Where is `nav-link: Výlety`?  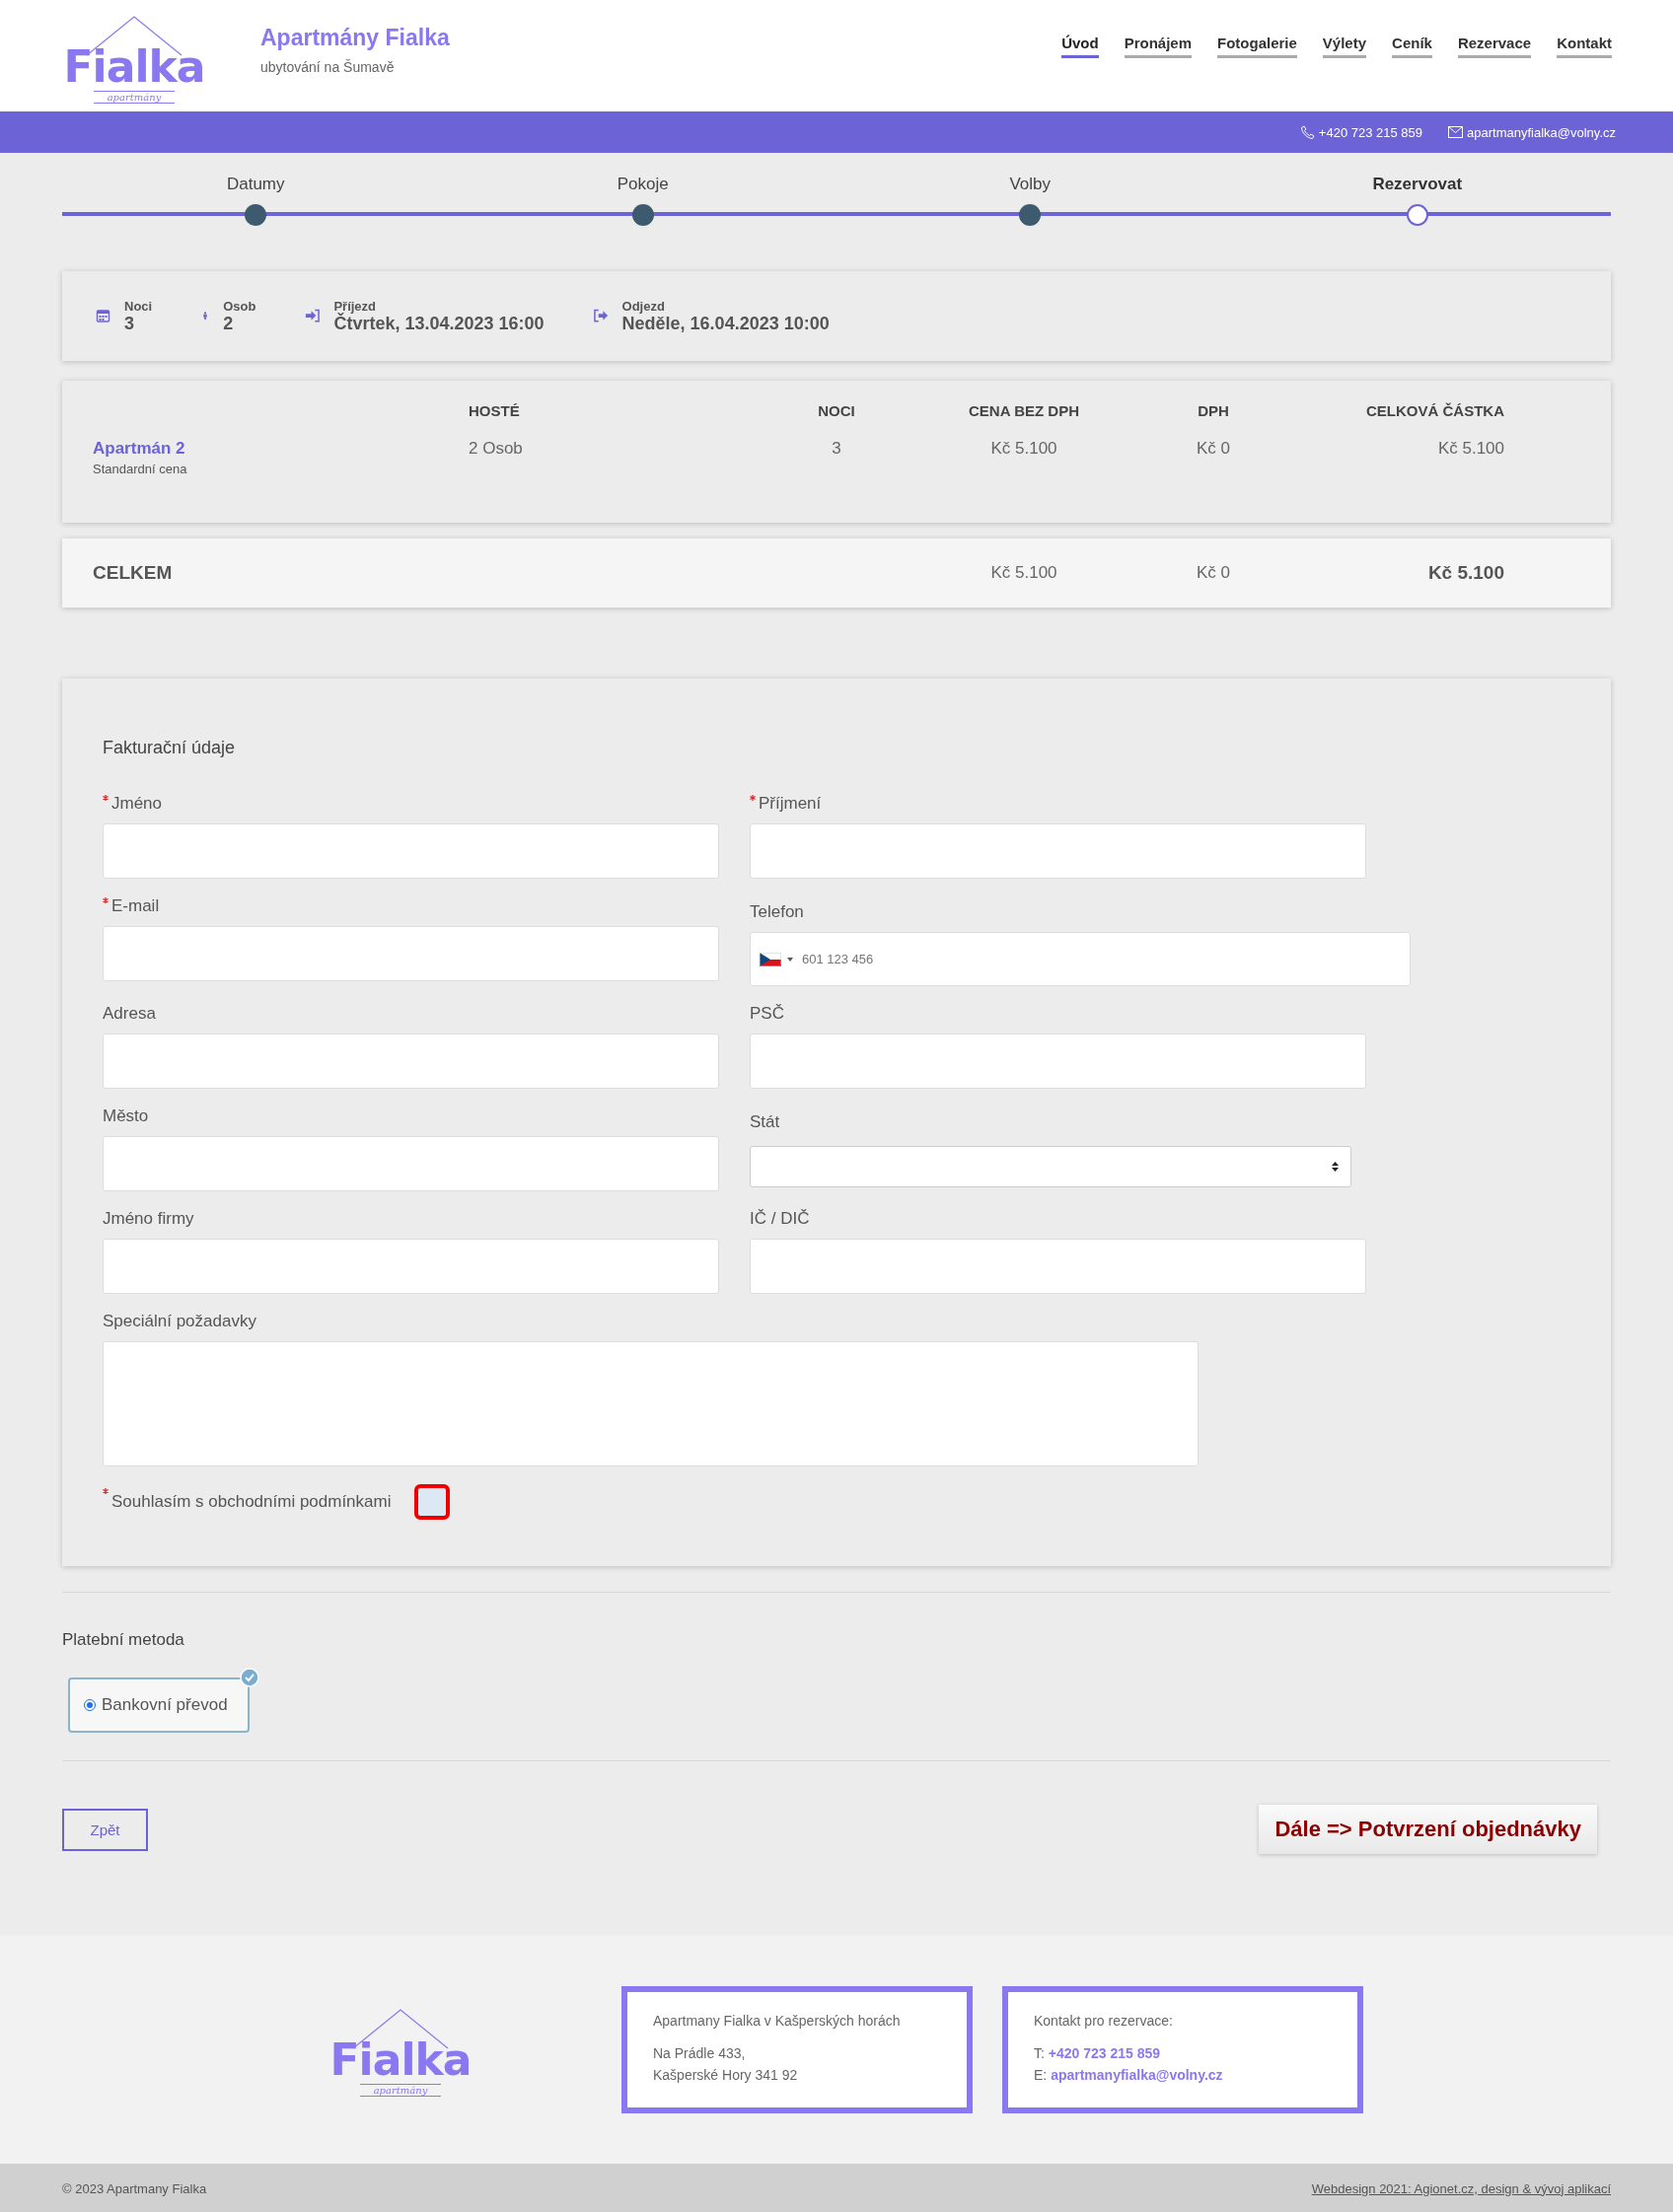 nav-link: Výlety is located at coordinates (1344, 46).